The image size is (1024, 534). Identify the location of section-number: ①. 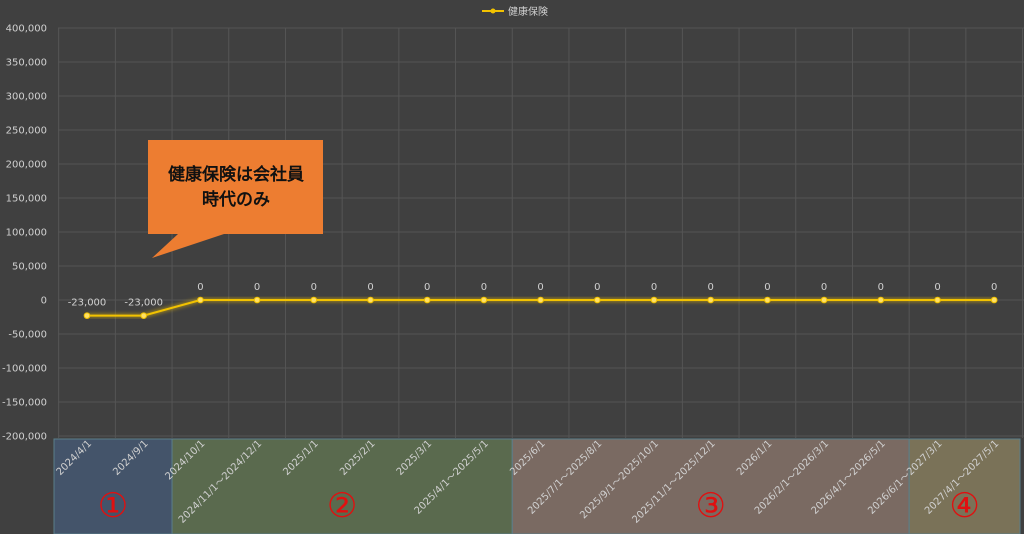
(113, 506).